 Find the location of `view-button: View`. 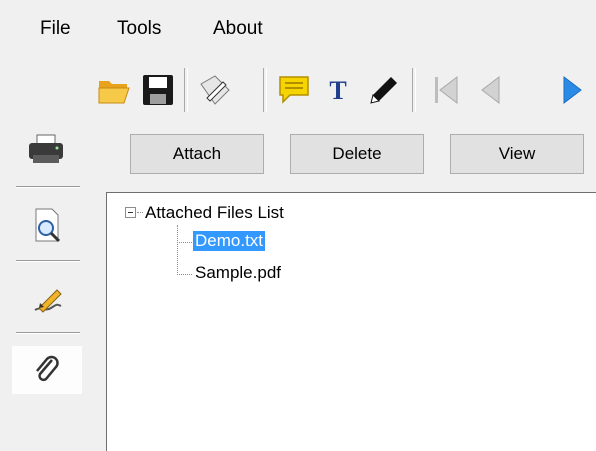

view-button: View is located at coordinates (517, 154).